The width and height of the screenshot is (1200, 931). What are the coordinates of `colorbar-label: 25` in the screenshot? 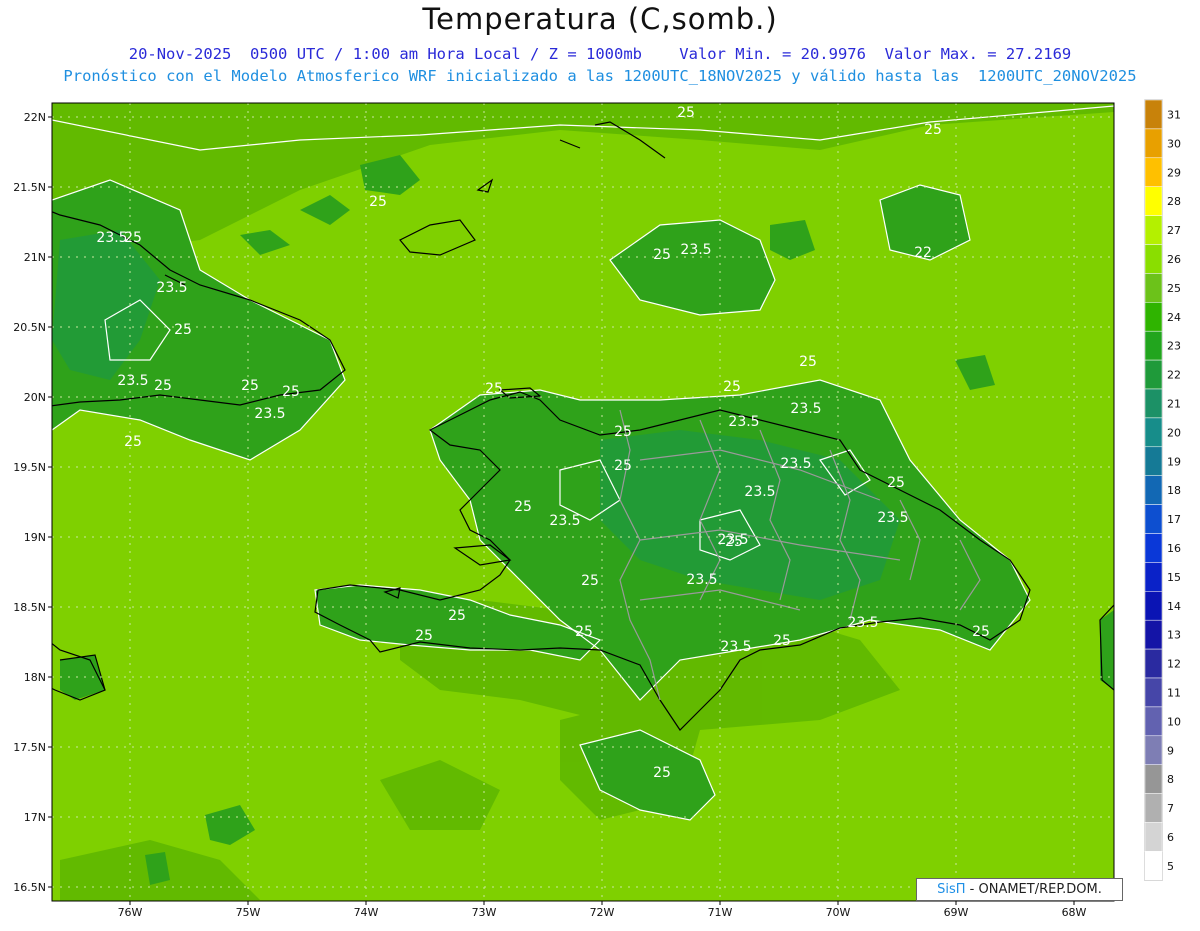 It's located at (1174, 288).